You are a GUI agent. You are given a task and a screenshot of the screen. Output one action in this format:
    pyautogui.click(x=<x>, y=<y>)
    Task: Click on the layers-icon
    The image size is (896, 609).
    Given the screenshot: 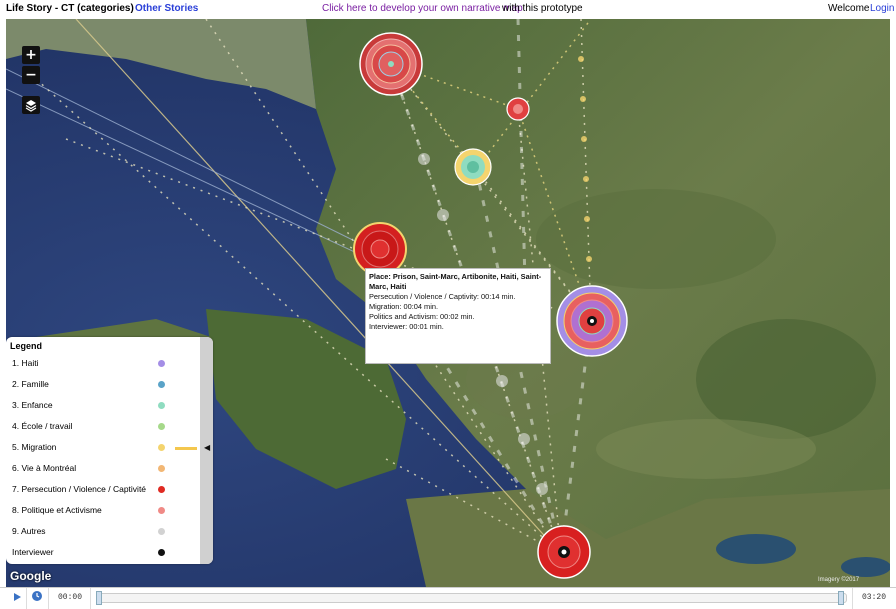 What is the action you would take?
    pyautogui.click(x=31, y=106)
    